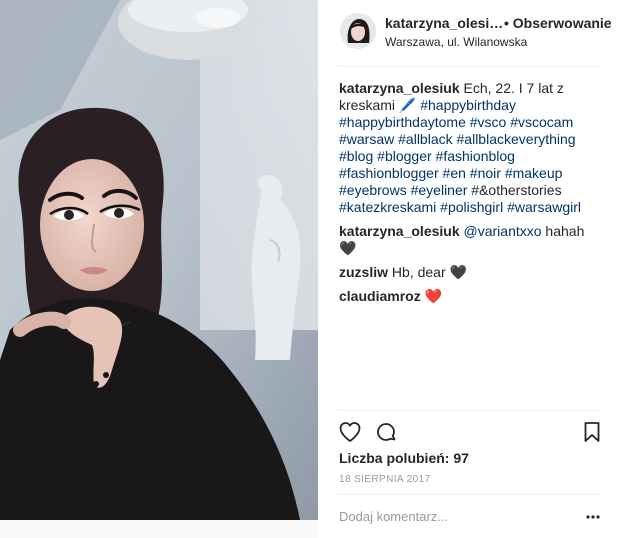 The width and height of the screenshot is (620, 538). I want to click on add-comment-input, so click(454, 516).